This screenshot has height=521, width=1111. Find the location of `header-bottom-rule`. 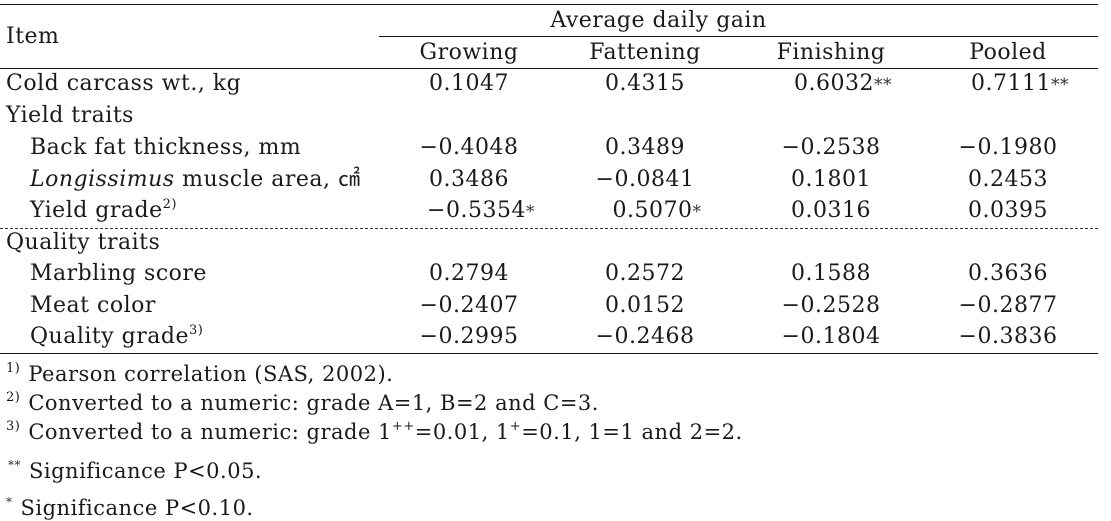

header-bottom-rule is located at coordinates (549, 68).